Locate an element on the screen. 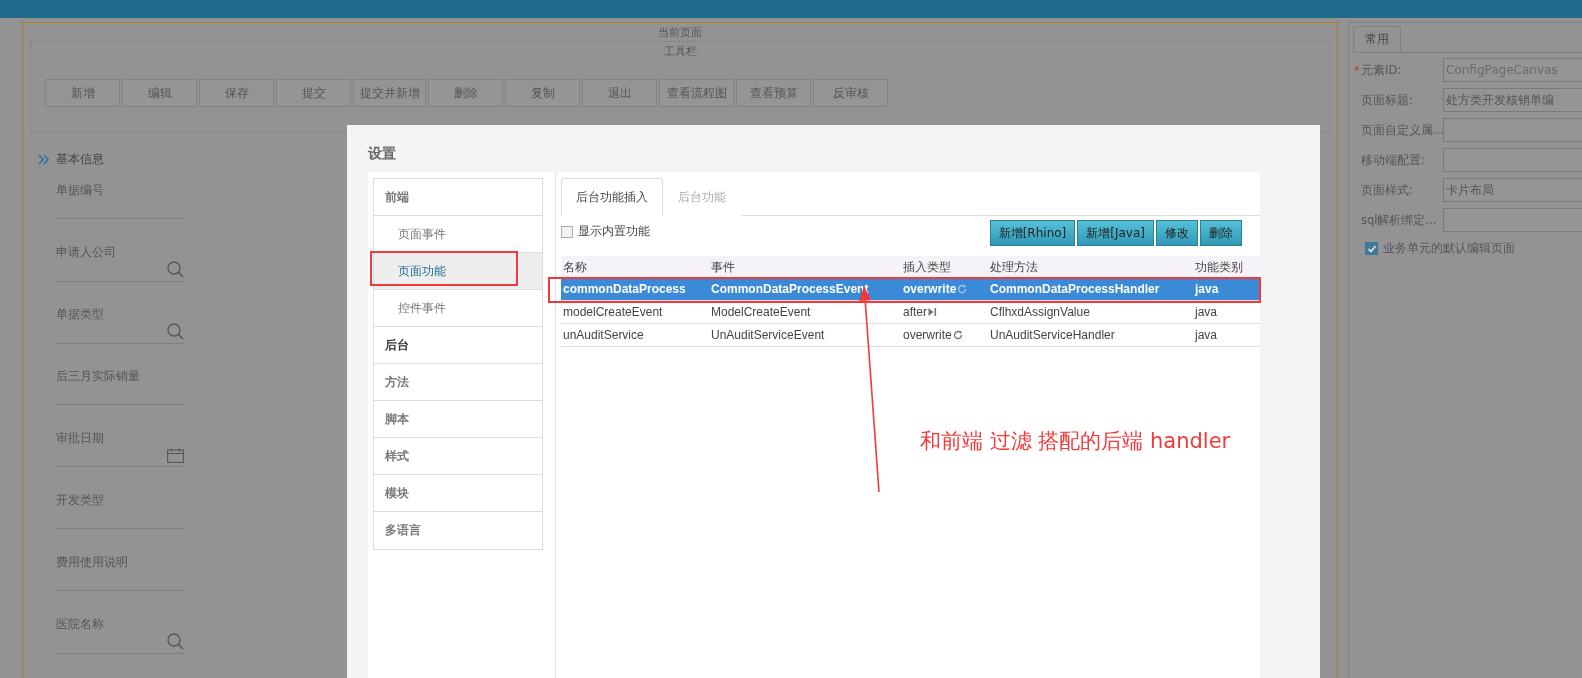  table-cell: CflhxdAssignValue is located at coordinates (1090, 312).